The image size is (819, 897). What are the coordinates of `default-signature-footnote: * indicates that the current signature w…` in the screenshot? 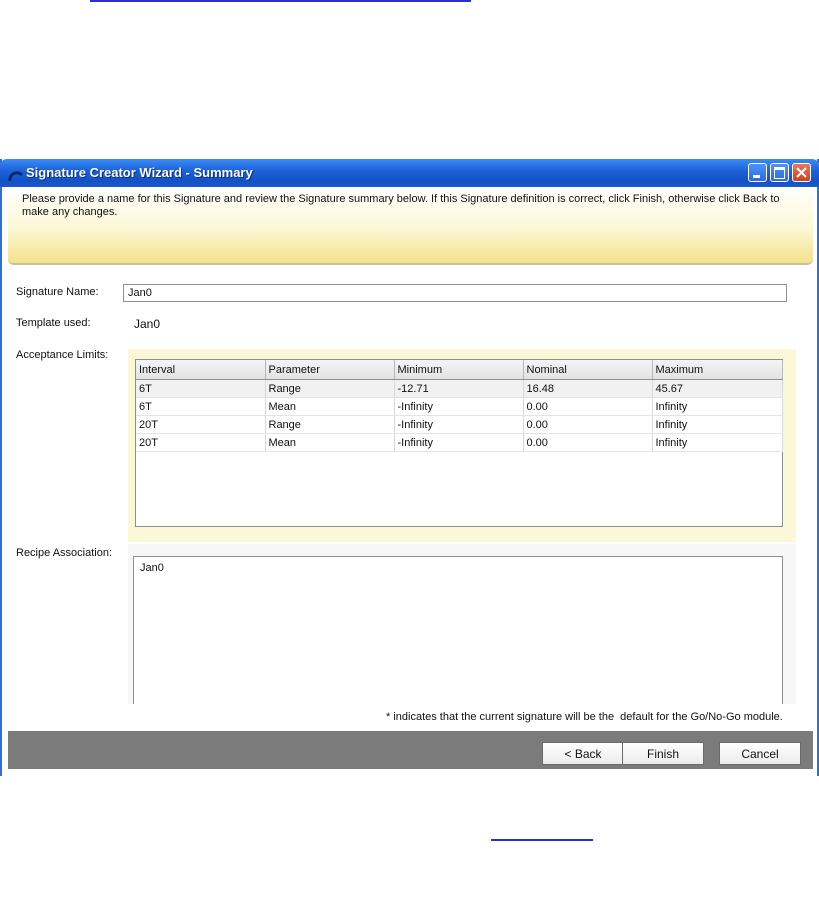 It's located at (584, 717).